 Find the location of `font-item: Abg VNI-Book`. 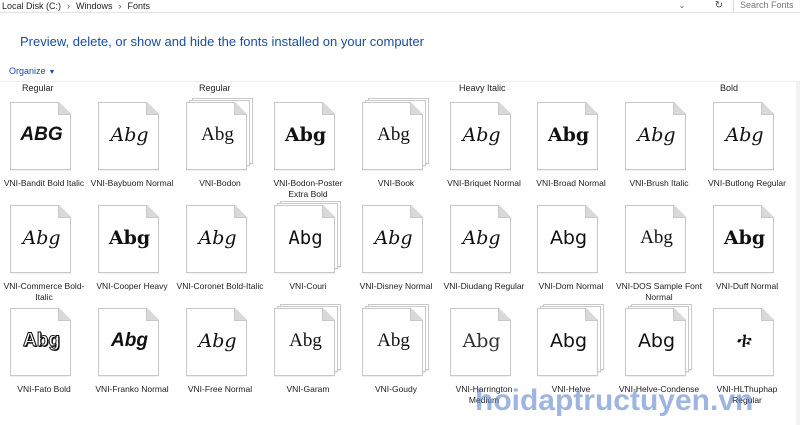

font-item: Abg VNI-Book is located at coordinates (396, 150).